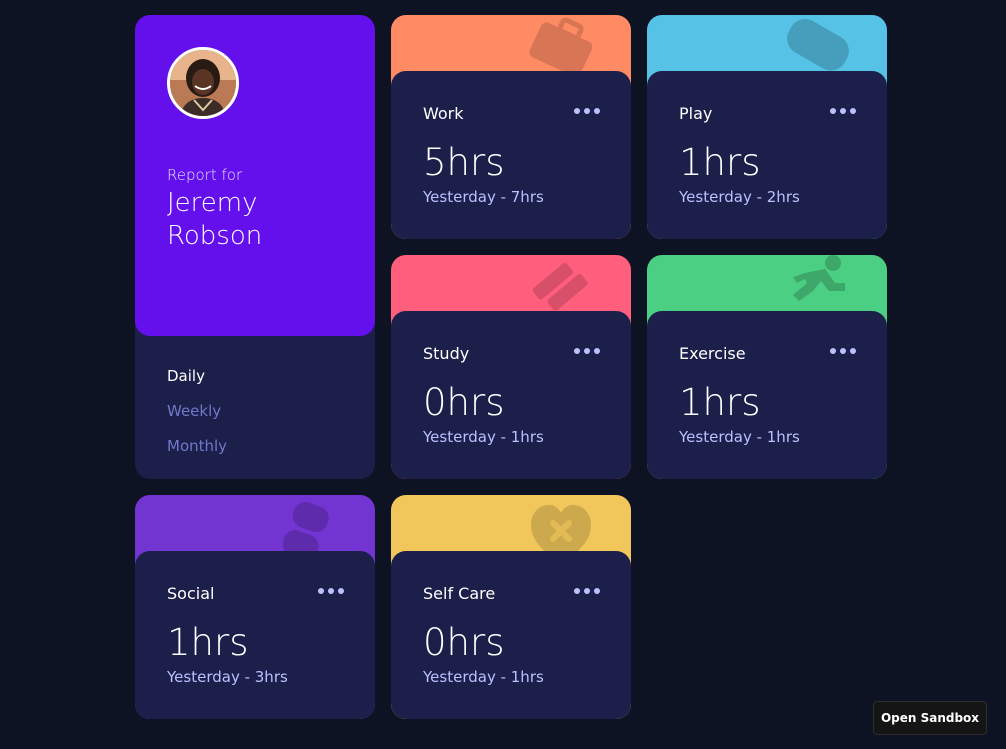 This screenshot has height=749, width=1006. What do you see at coordinates (511, 395) in the screenshot?
I see `activity-card-body: Study 0hrs Yesterday - 1hrs` at bounding box center [511, 395].